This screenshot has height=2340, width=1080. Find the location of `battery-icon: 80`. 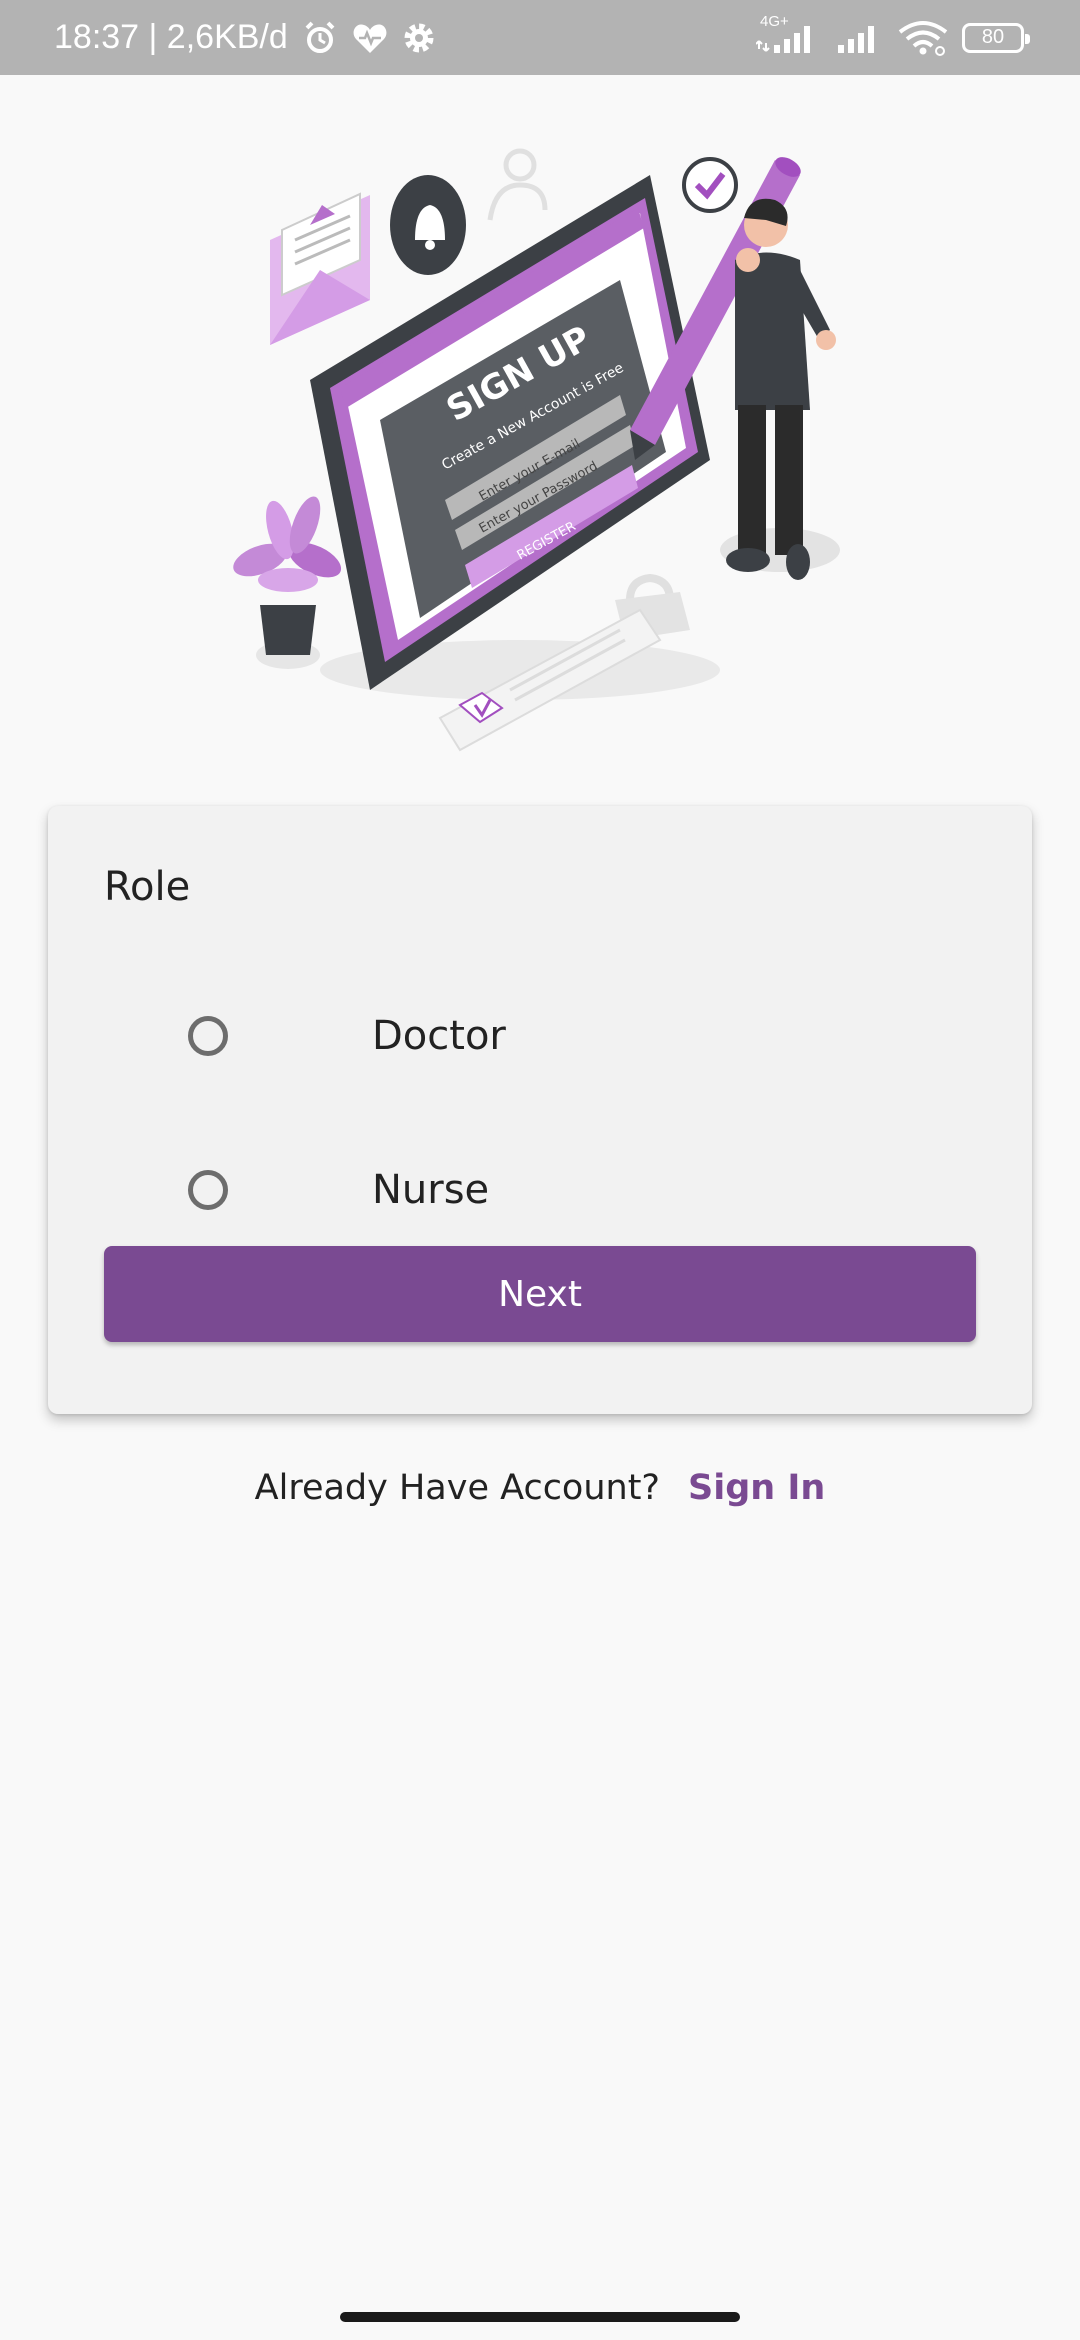

battery-icon: 80 is located at coordinates (996, 37).